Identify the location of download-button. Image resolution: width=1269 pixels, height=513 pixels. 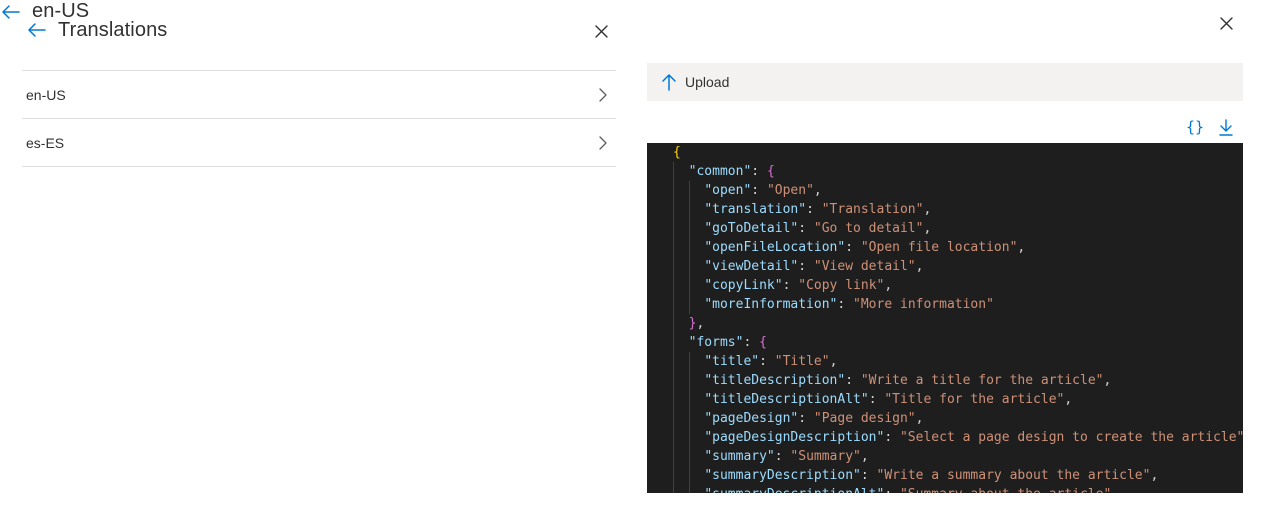
(1226, 127).